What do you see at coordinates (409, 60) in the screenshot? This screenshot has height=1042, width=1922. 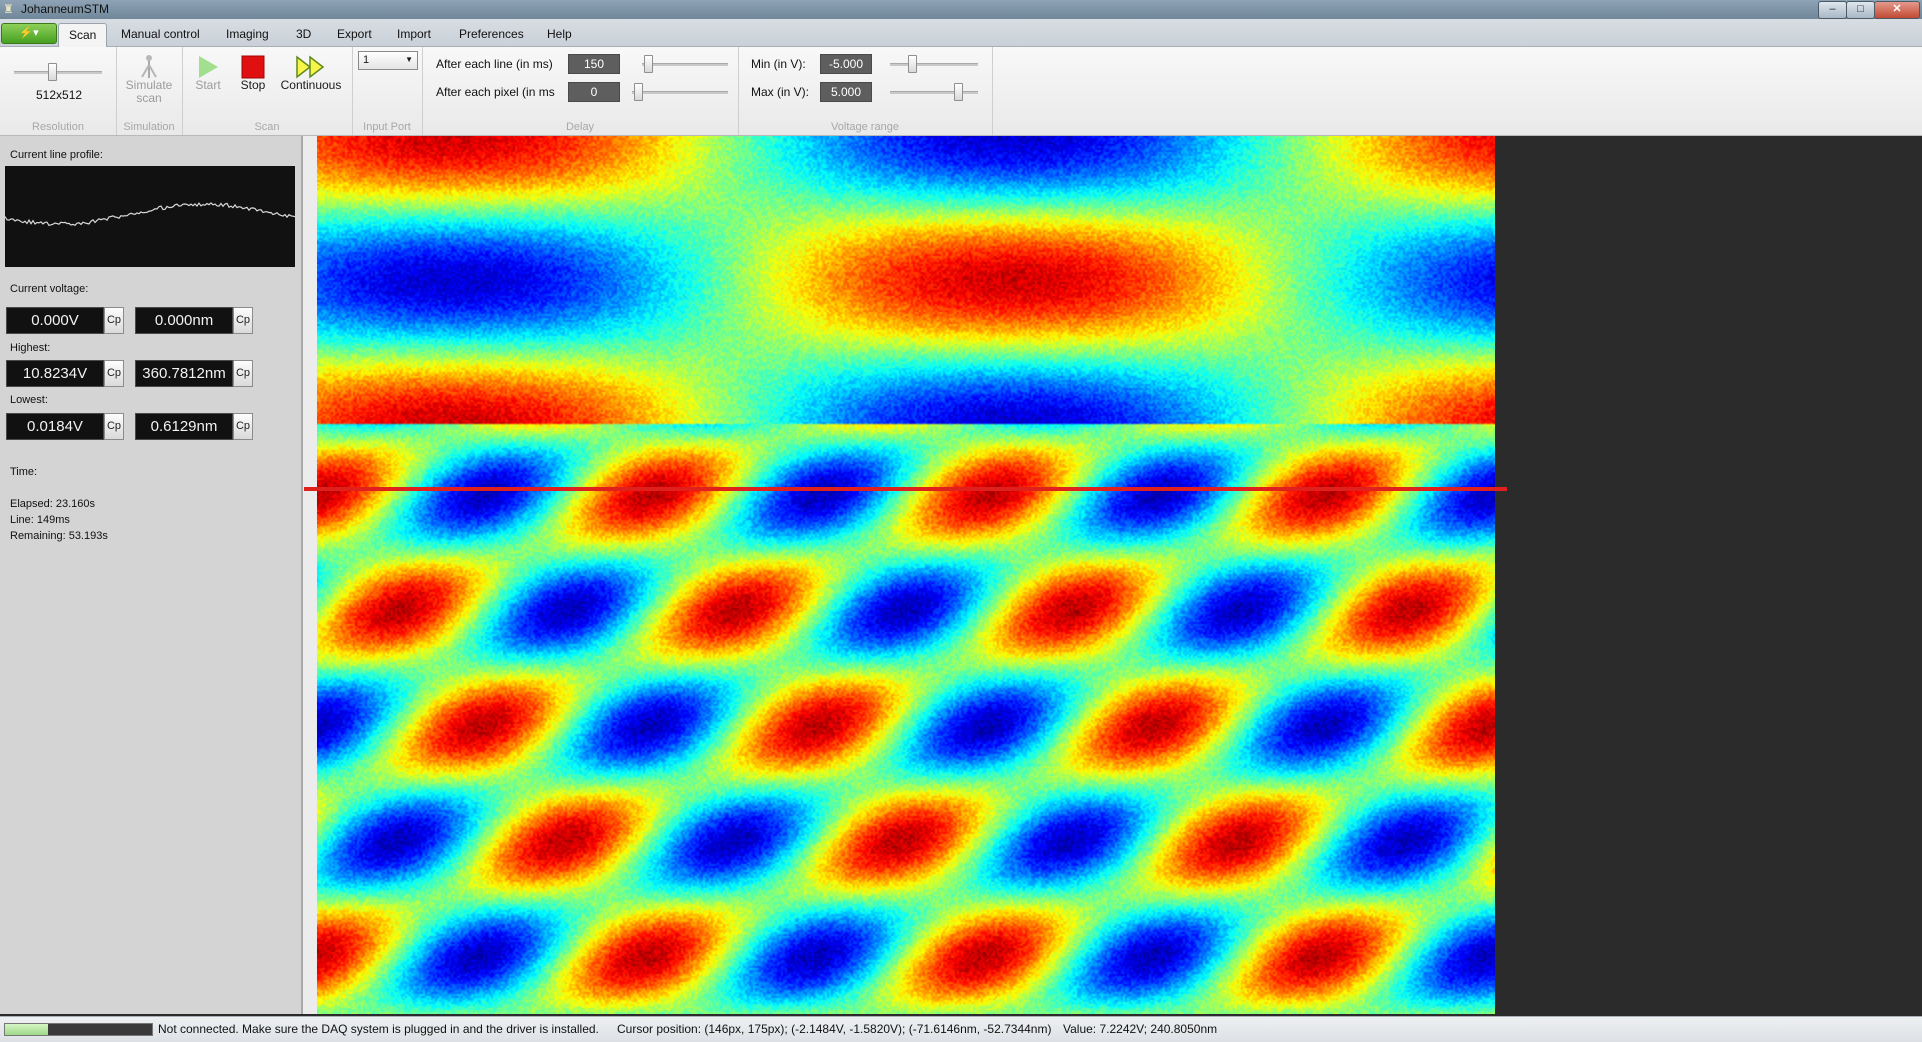 I see `chevron-down-icon: ▼` at bounding box center [409, 60].